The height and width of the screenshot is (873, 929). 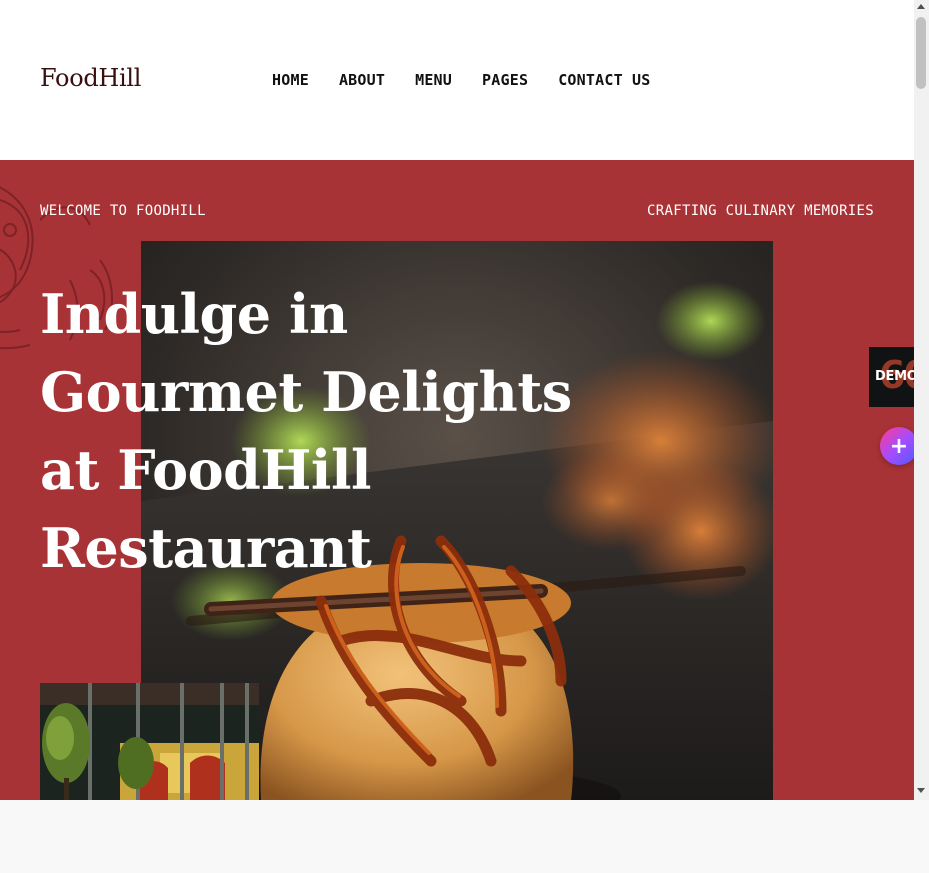 What do you see at coordinates (921, 53) in the screenshot?
I see `scroll-thumb` at bounding box center [921, 53].